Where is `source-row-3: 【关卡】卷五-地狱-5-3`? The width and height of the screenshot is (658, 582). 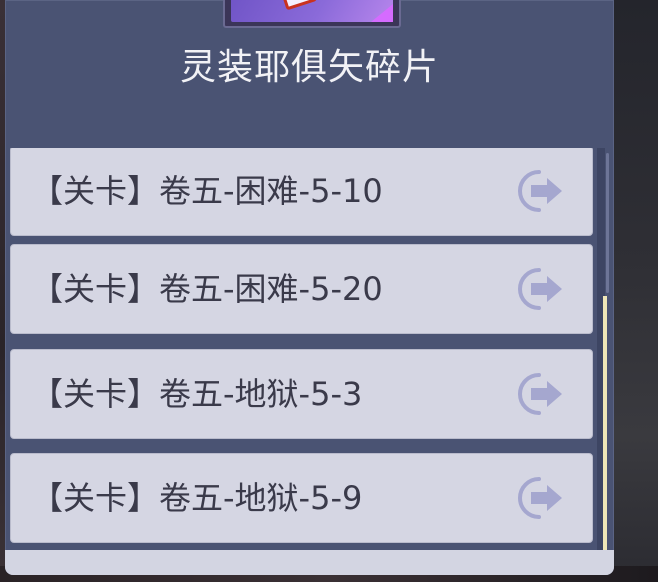
source-row-3: 【关卡】卷五-地狱-5-3 is located at coordinates (301, 394).